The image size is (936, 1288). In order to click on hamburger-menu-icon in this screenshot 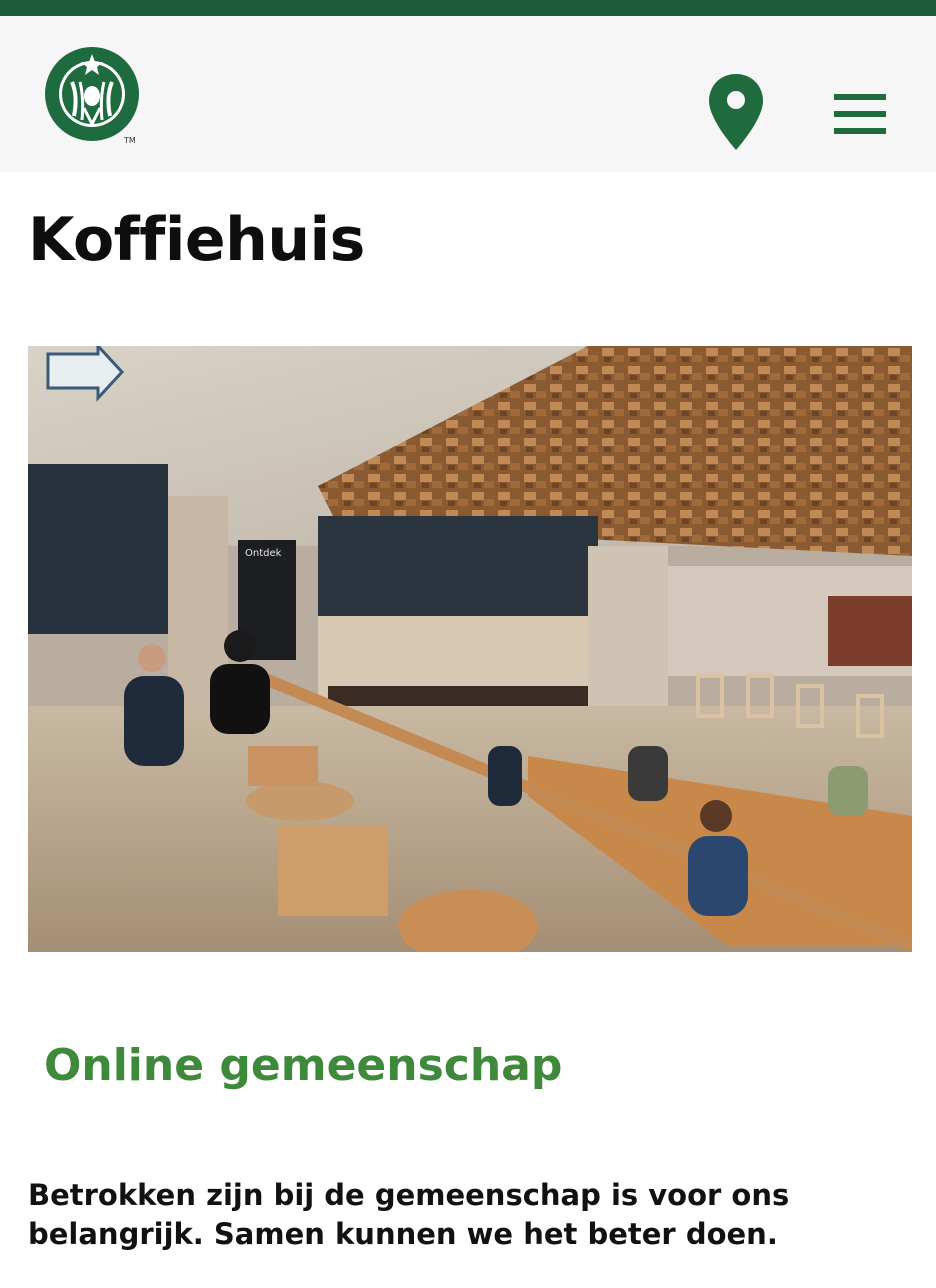, I will do `click(860, 114)`.